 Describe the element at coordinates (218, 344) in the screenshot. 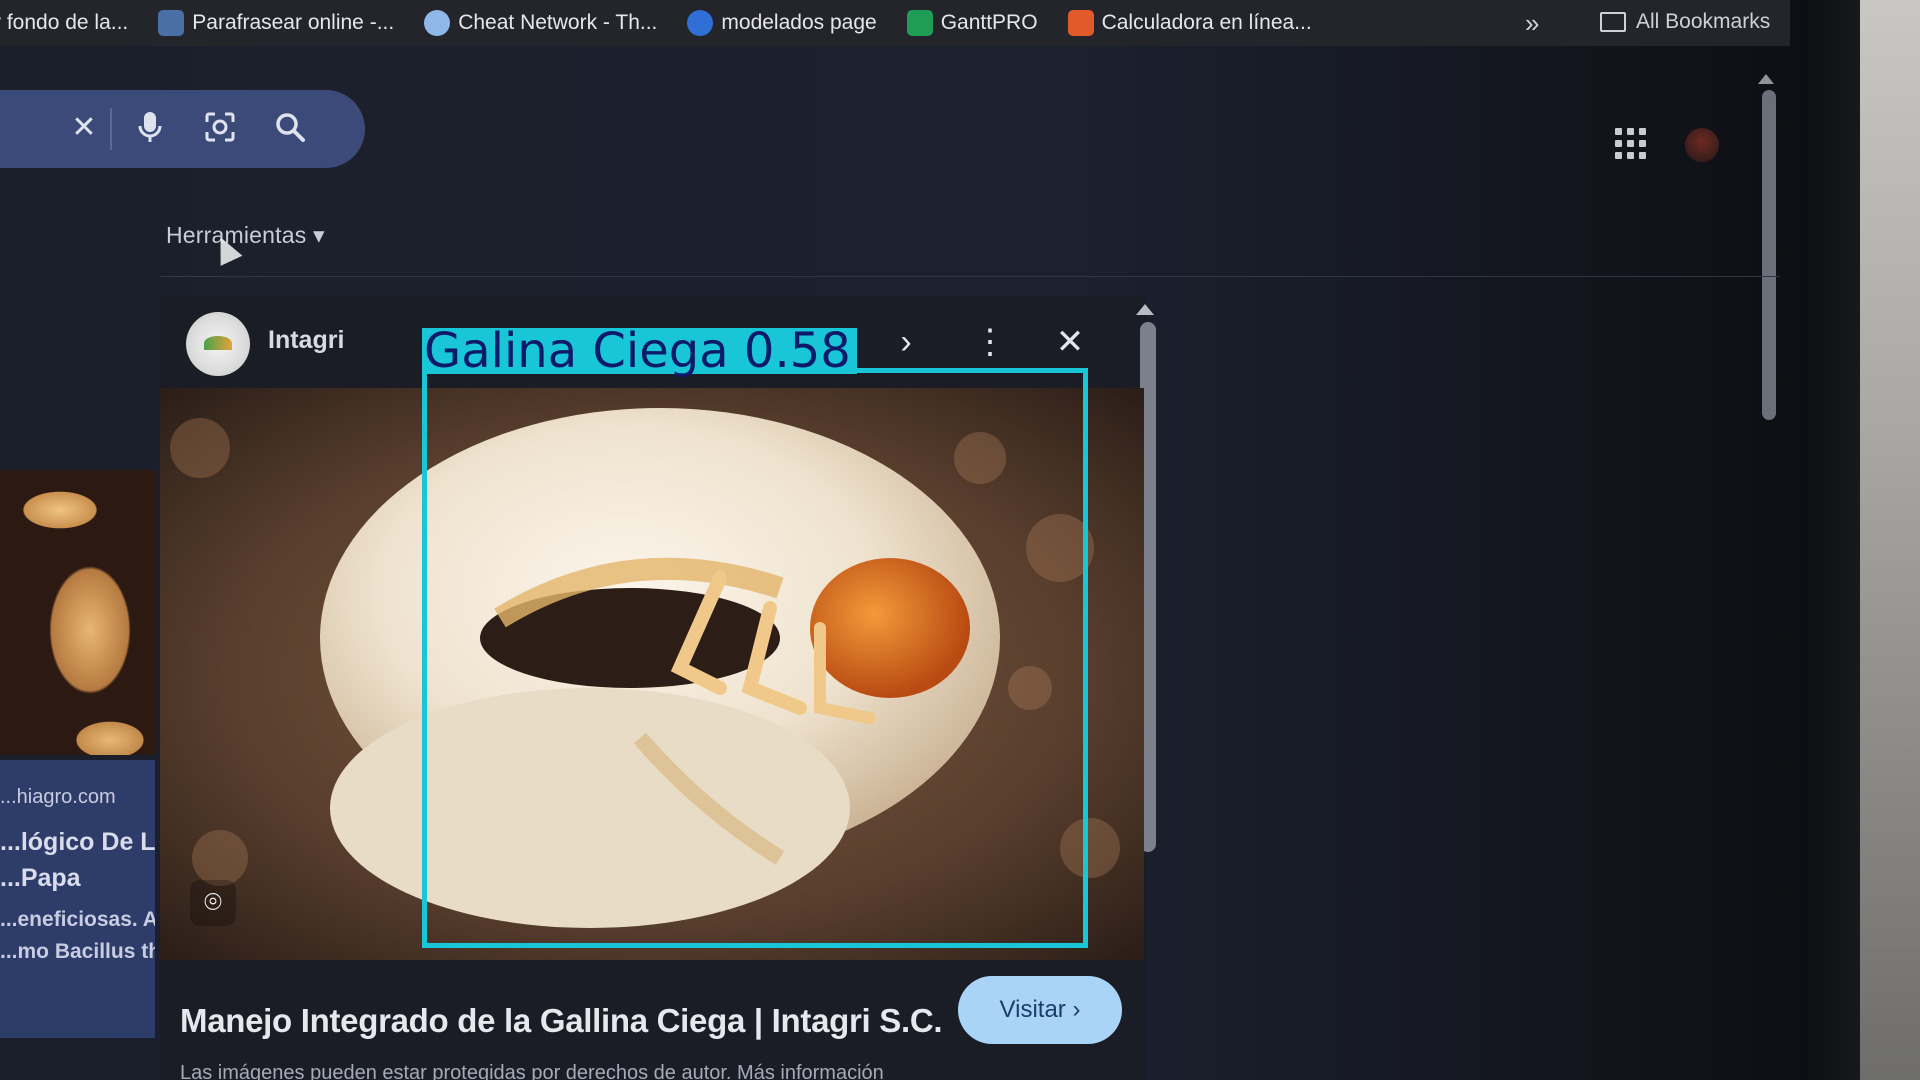

I see `source-logo` at that location.